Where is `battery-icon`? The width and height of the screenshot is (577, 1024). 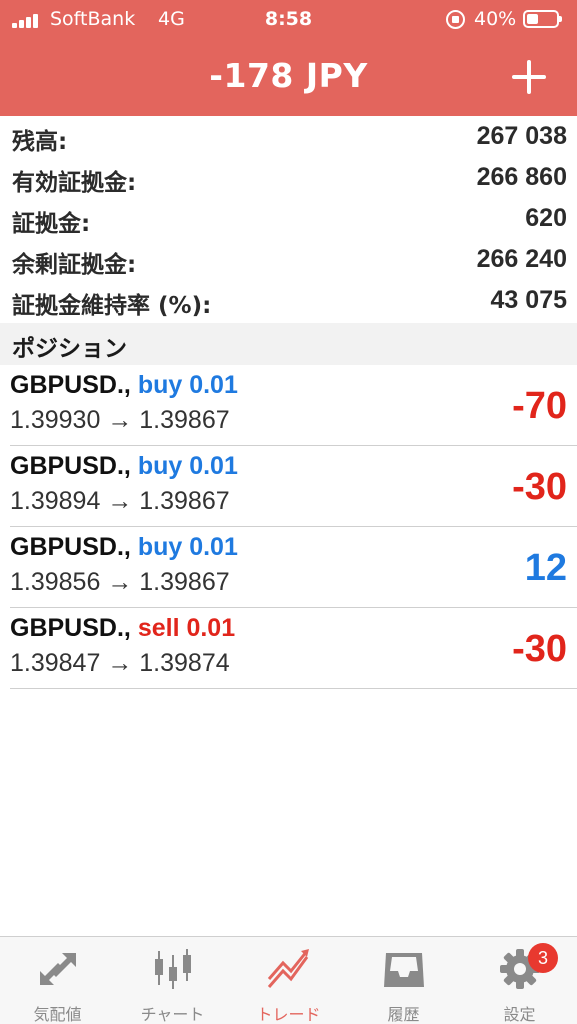
battery-icon is located at coordinates (542, 19).